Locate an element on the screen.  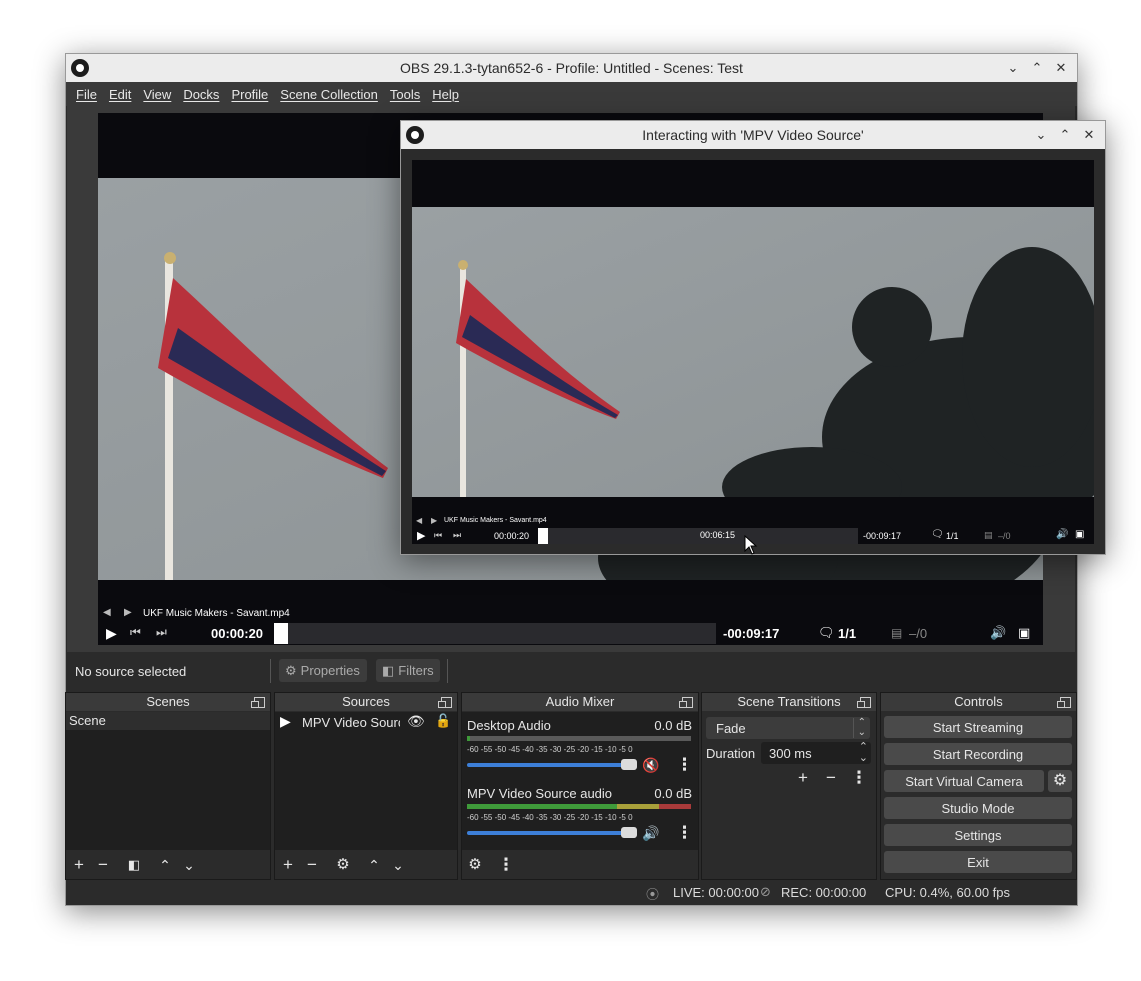
add-transition-icon: + is located at coordinates (803, 777).